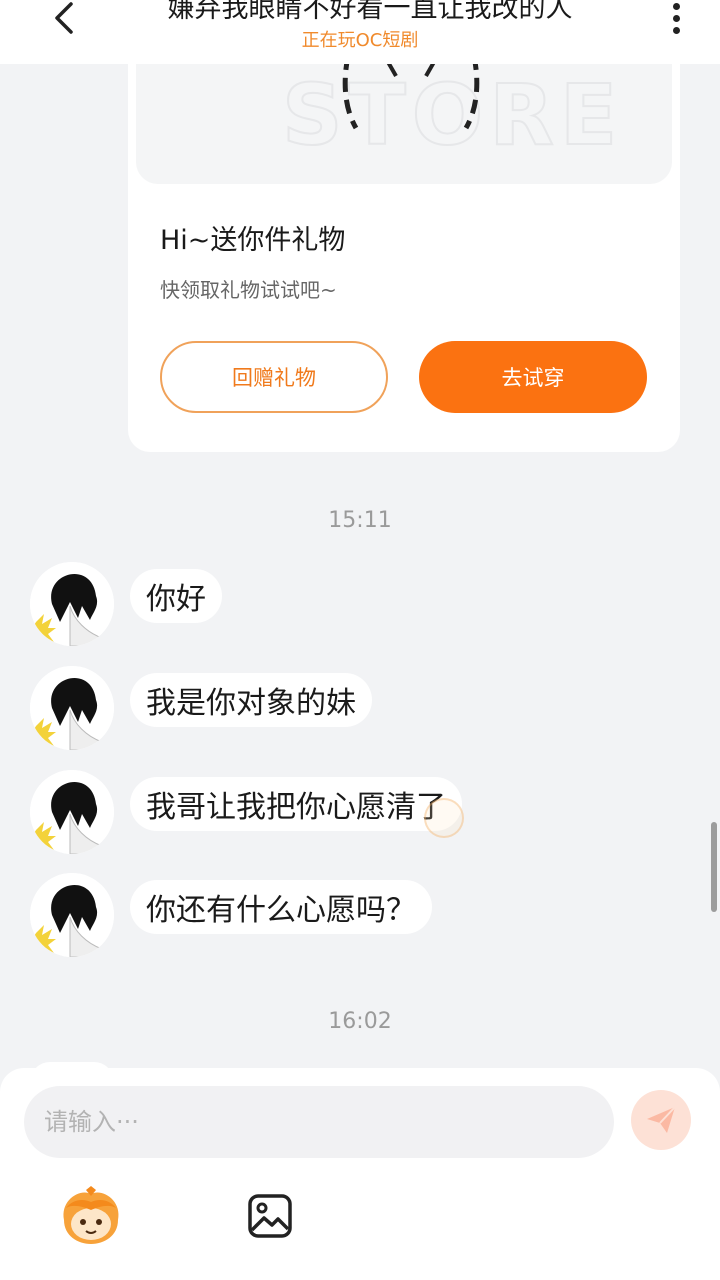 The width and height of the screenshot is (720, 1280). I want to click on send-button, so click(661, 1120).